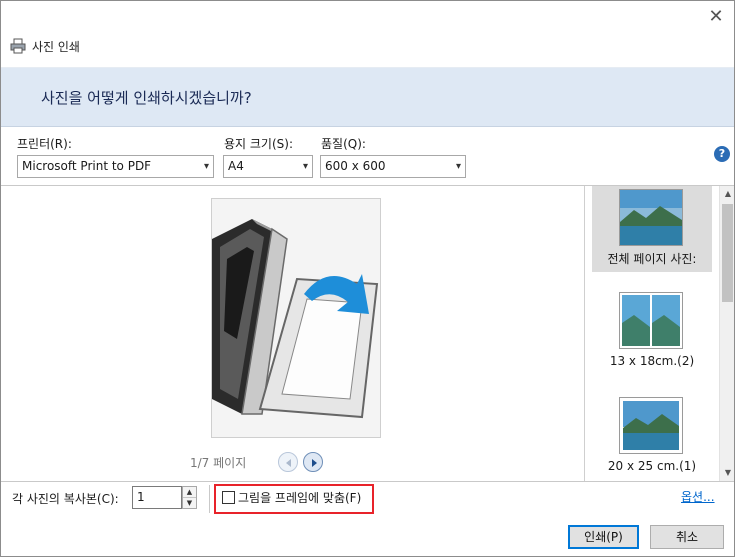  I want to click on scroll-up-icon: ▲, so click(727, 194).